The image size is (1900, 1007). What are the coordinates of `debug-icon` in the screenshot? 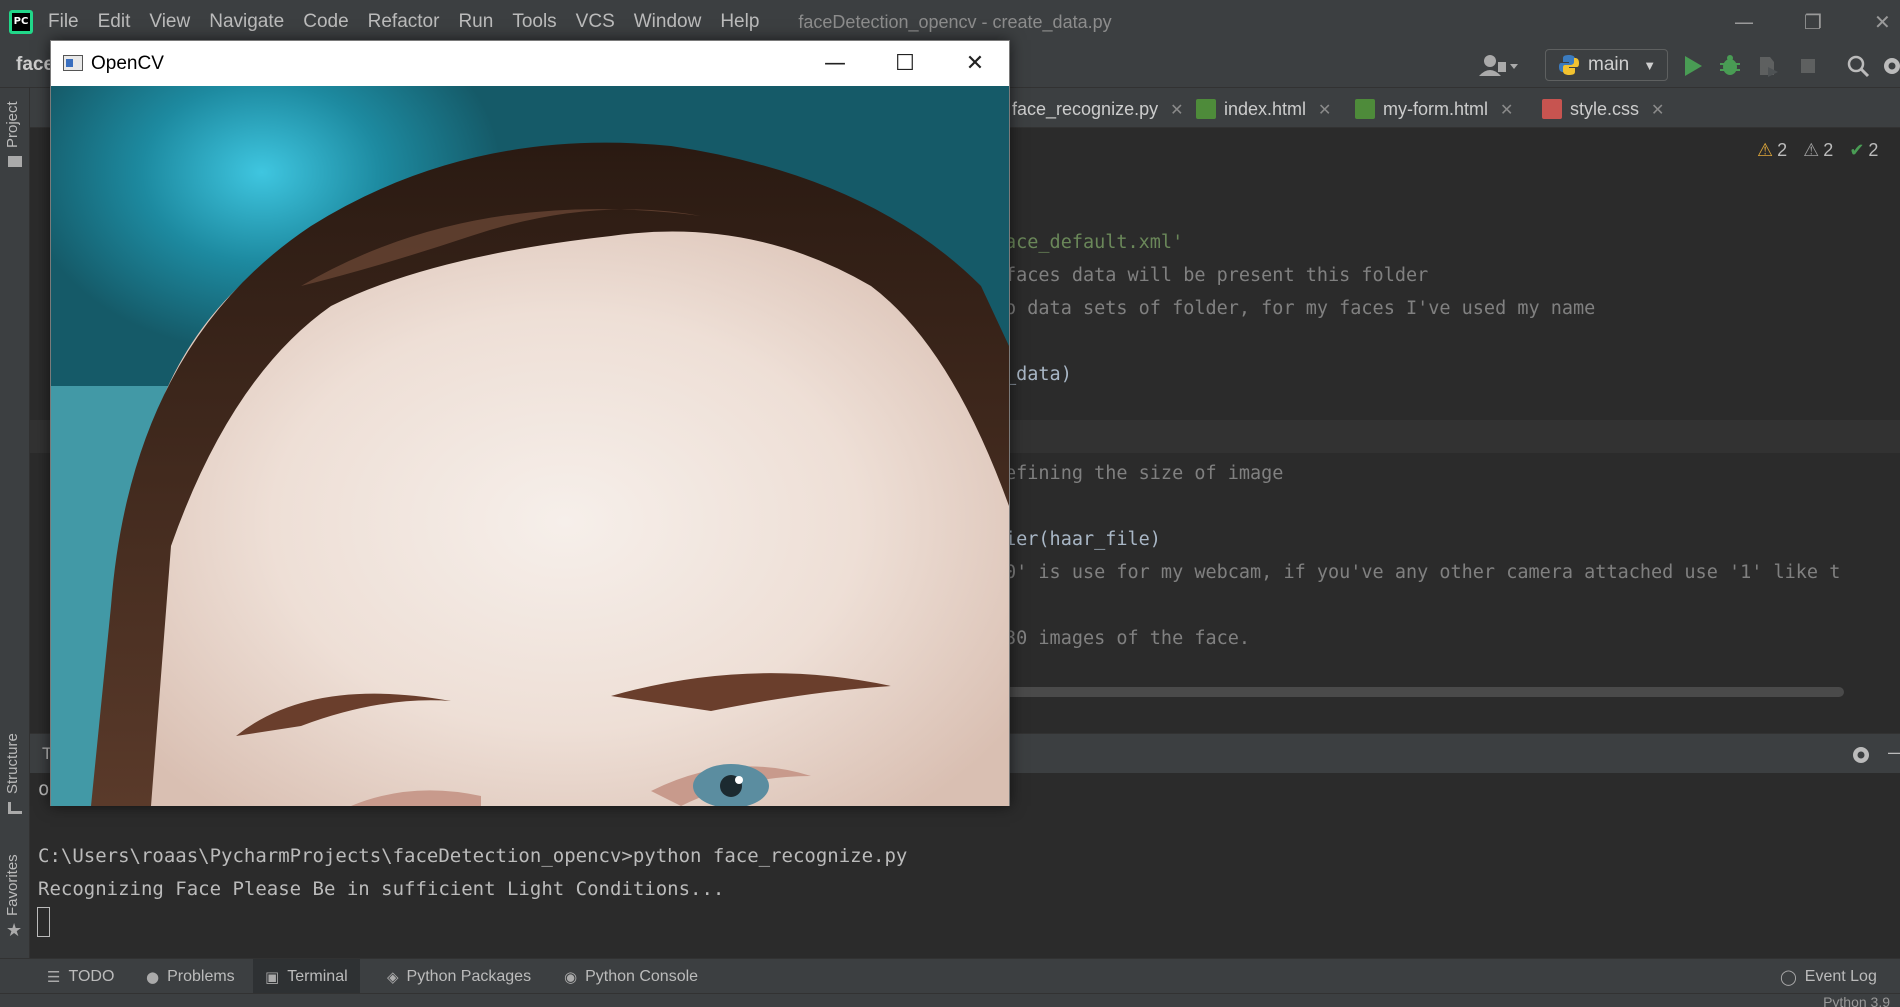 It's located at (1730, 66).